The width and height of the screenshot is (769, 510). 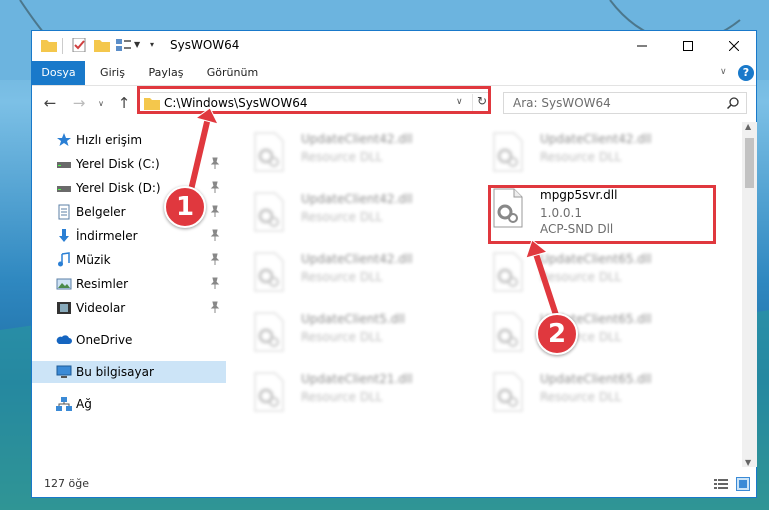 I want to click on step-badge-1: 1, so click(x=185, y=207).